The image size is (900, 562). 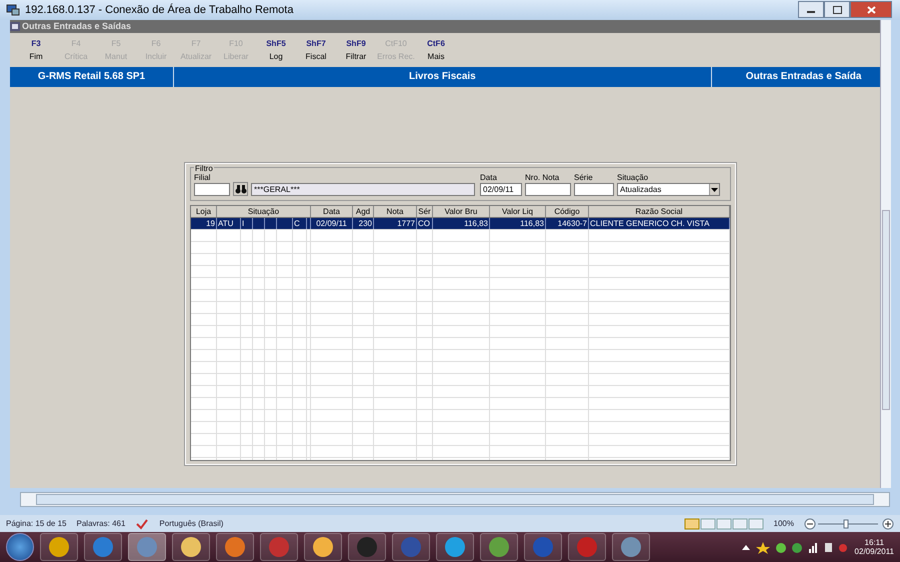 What do you see at coordinates (874, 551) in the screenshot?
I see `clock-date: 02/09/2011` at bounding box center [874, 551].